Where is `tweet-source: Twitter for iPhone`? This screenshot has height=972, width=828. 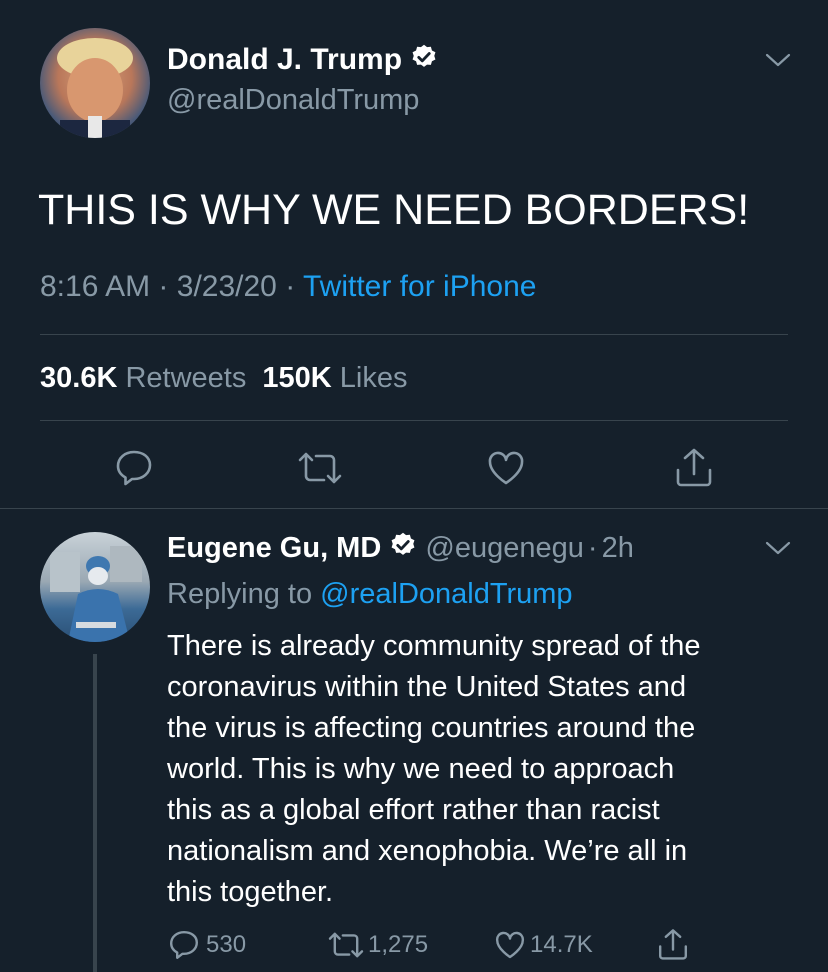 tweet-source: Twitter for iPhone is located at coordinates (419, 286).